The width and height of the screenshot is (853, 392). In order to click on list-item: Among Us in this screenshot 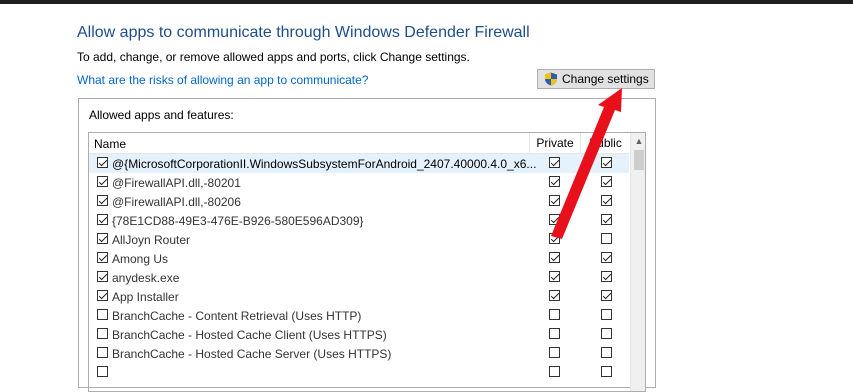, I will do `click(359, 258)`.